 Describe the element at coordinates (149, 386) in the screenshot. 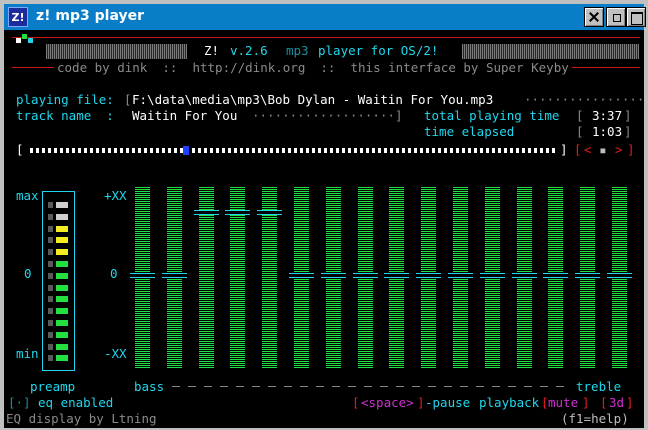

I see `bass-label: bass` at that location.